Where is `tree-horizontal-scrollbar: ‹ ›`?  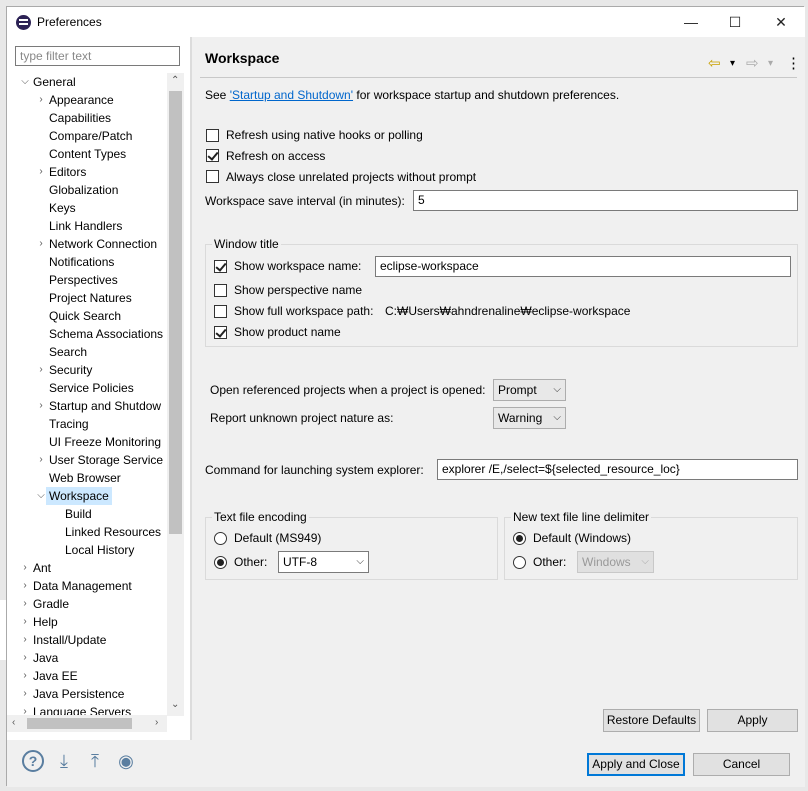
tree-horizontal-scrollbar: ‹ › is located at coordinates (87, 723).